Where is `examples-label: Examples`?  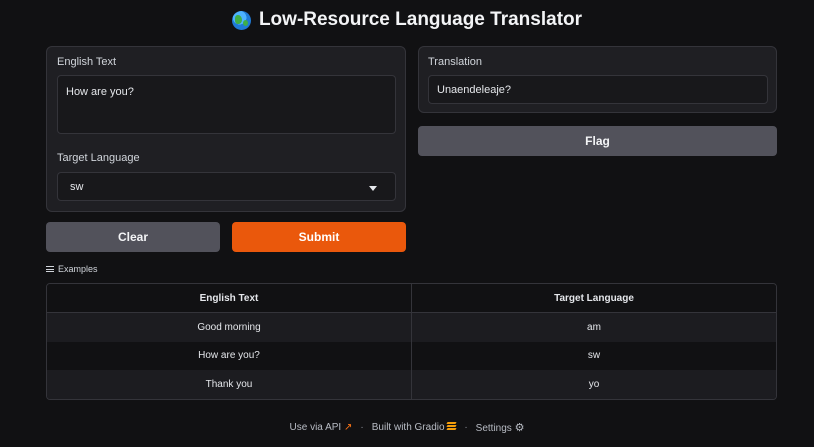 examples-label: Examples is located at coordinates (78, 269).